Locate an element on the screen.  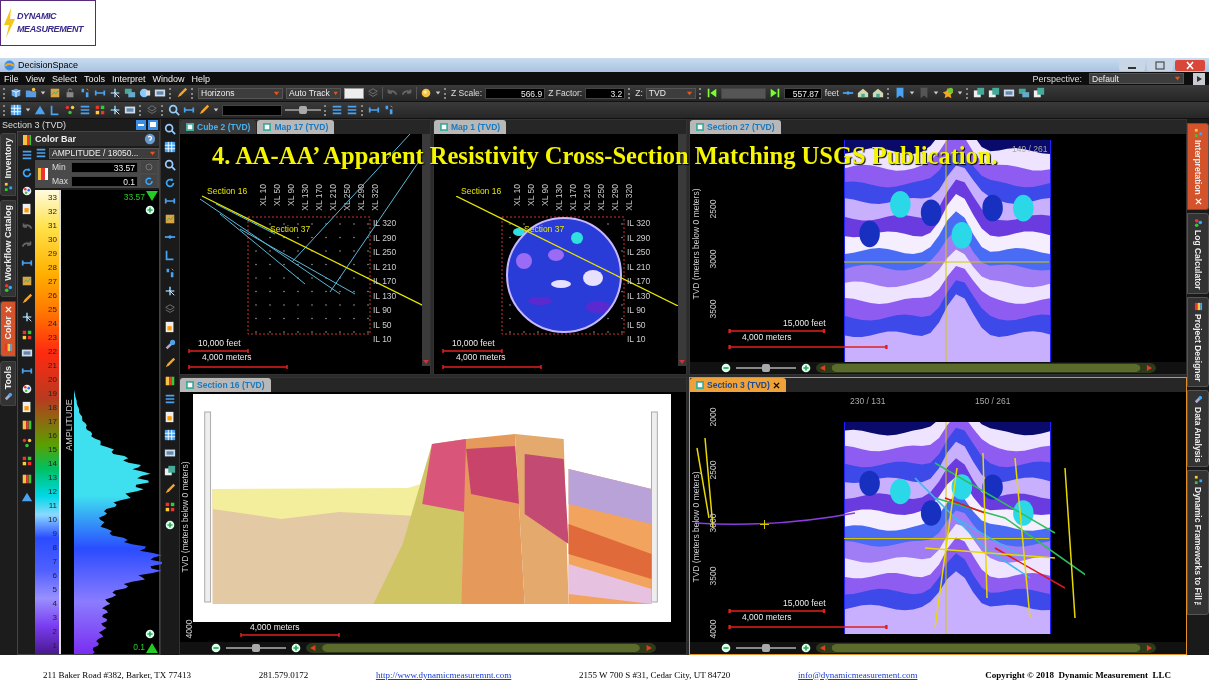
menu-item: Interpret is located at coordinates (128, 78).